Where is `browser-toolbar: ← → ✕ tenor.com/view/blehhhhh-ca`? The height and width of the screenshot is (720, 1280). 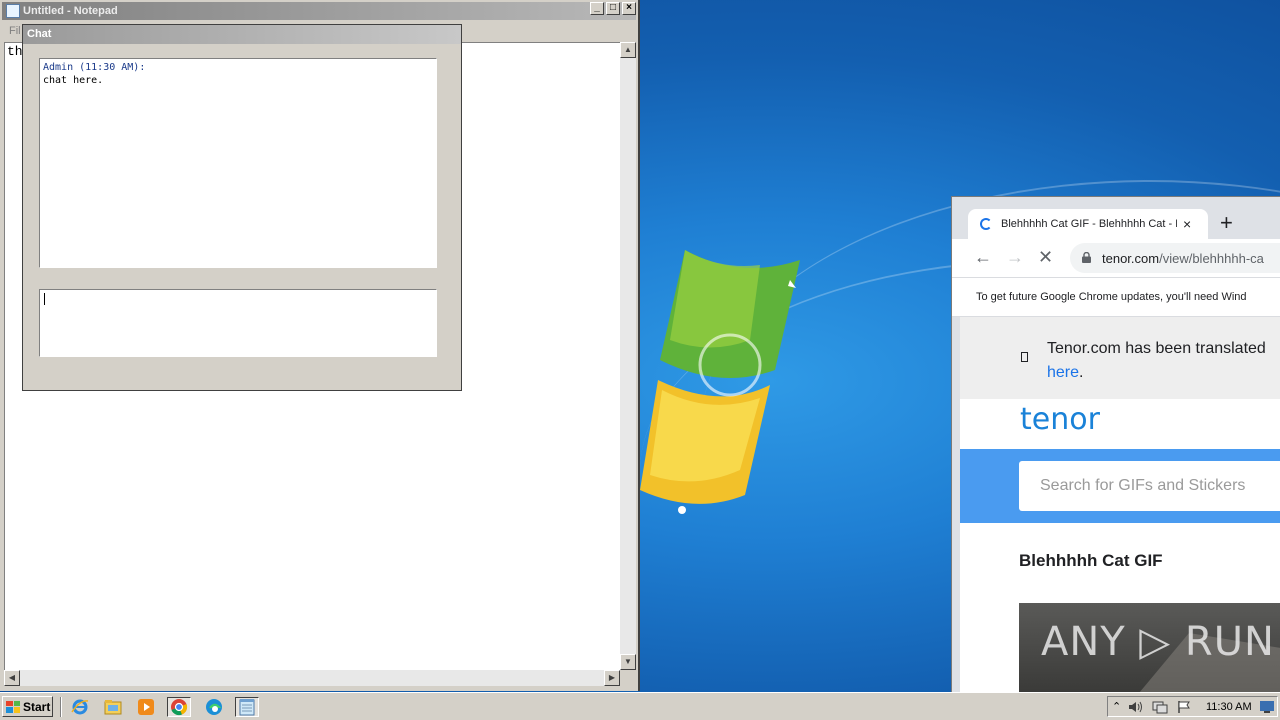 browser-toolbar: ← → ✕ tenor.com/view/blehhhhh-ca is located at coordinates (1116, 258).